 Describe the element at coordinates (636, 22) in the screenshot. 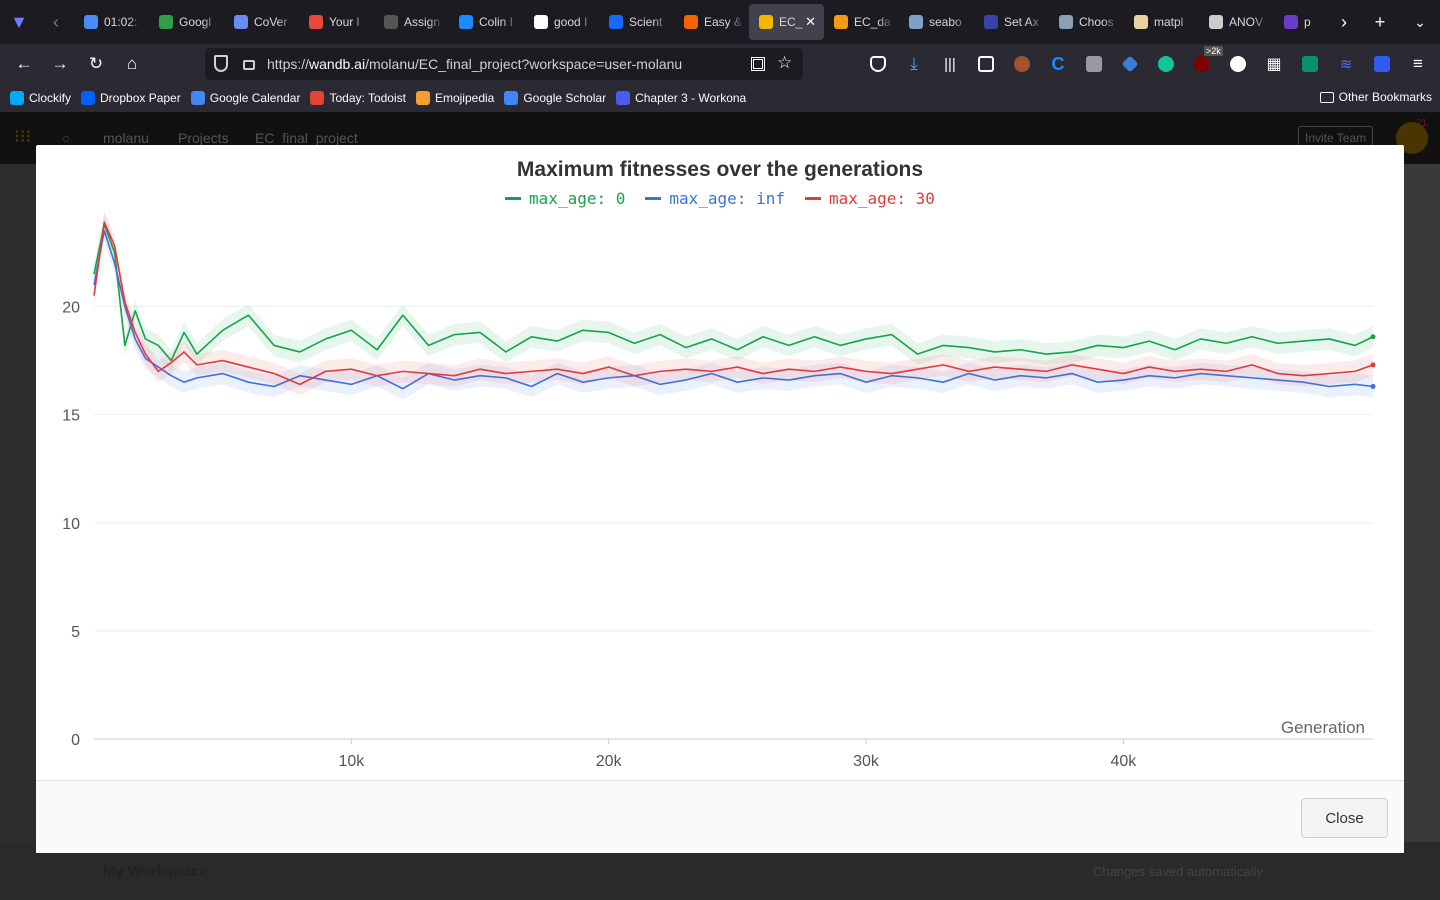

I see `browser-tab: Scient` at that location.